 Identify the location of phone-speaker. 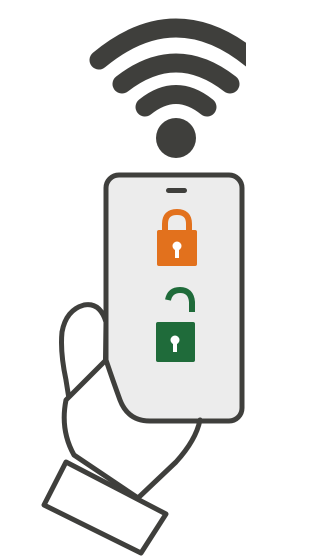
(176, 190).